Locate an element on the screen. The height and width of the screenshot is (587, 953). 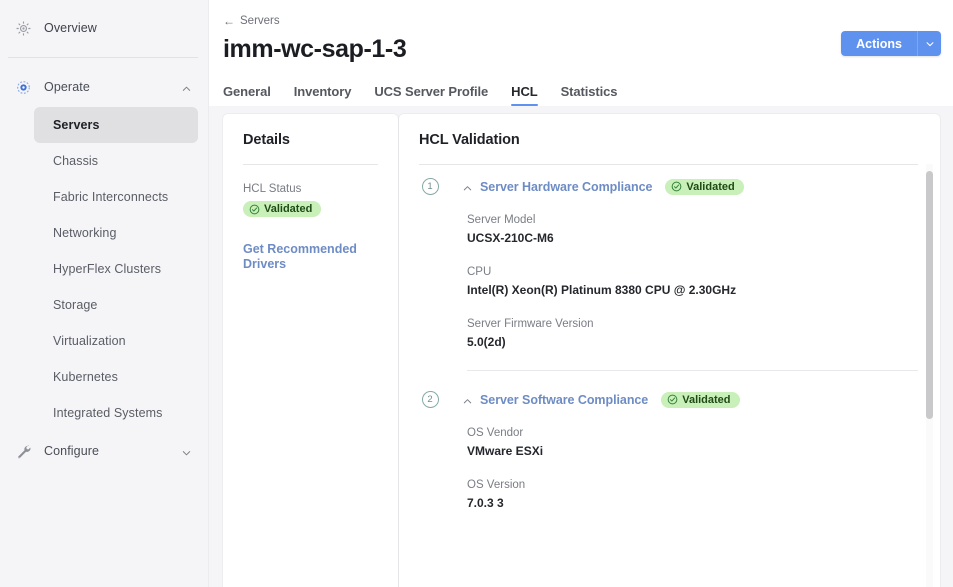
validation-section-hardware-header: Server Hardware Compliance Validated is located at coordinates (690, 186).